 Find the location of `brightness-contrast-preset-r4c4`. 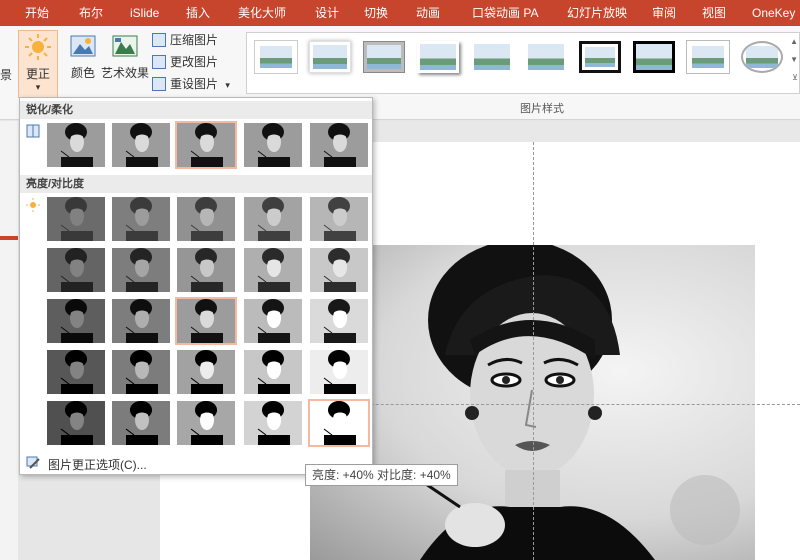

brightness-contrast-preset-r4c4 is located at coordinates (273, 372).